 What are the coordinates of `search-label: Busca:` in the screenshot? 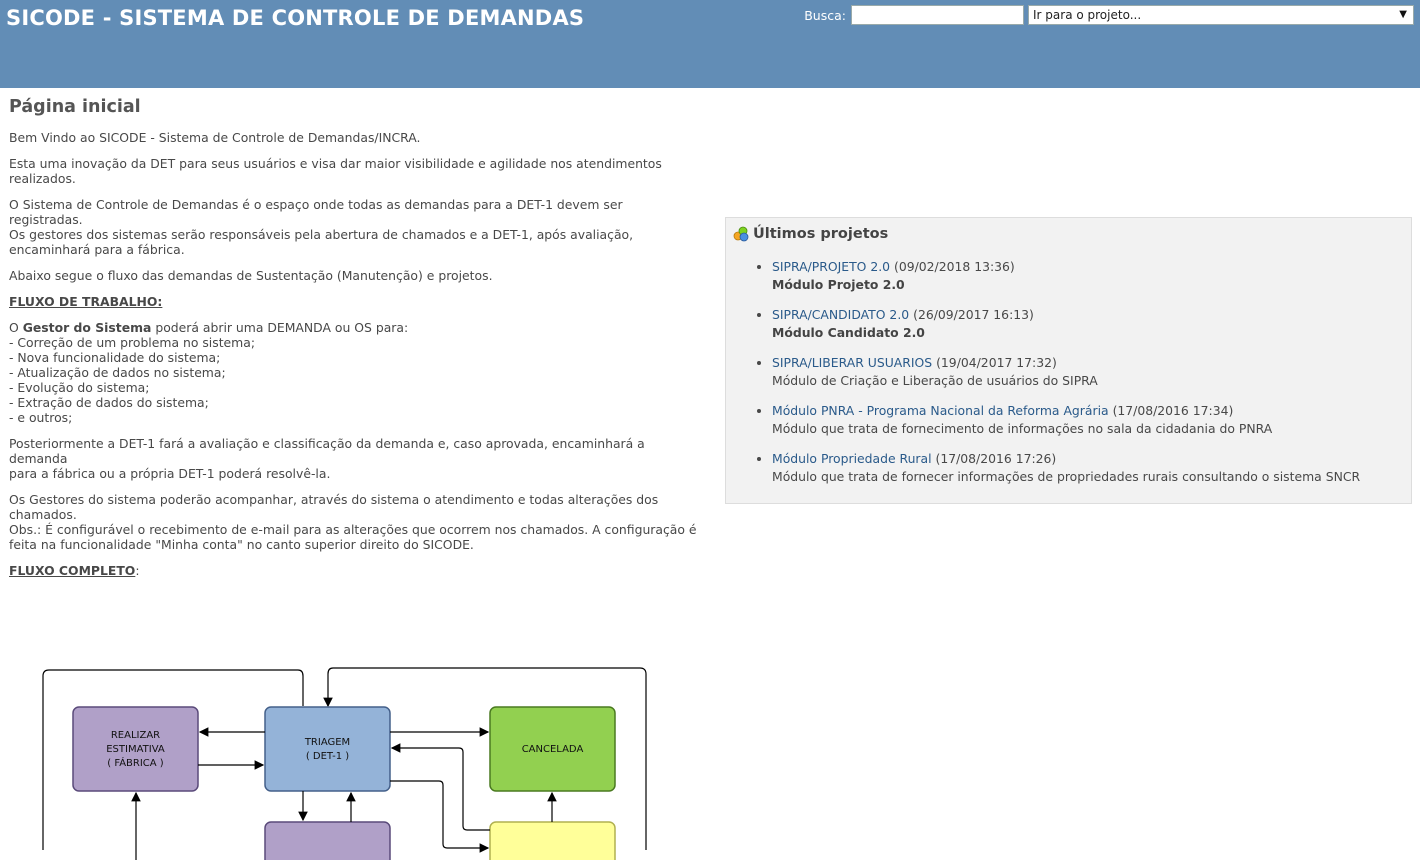 It's located at (825, 15).